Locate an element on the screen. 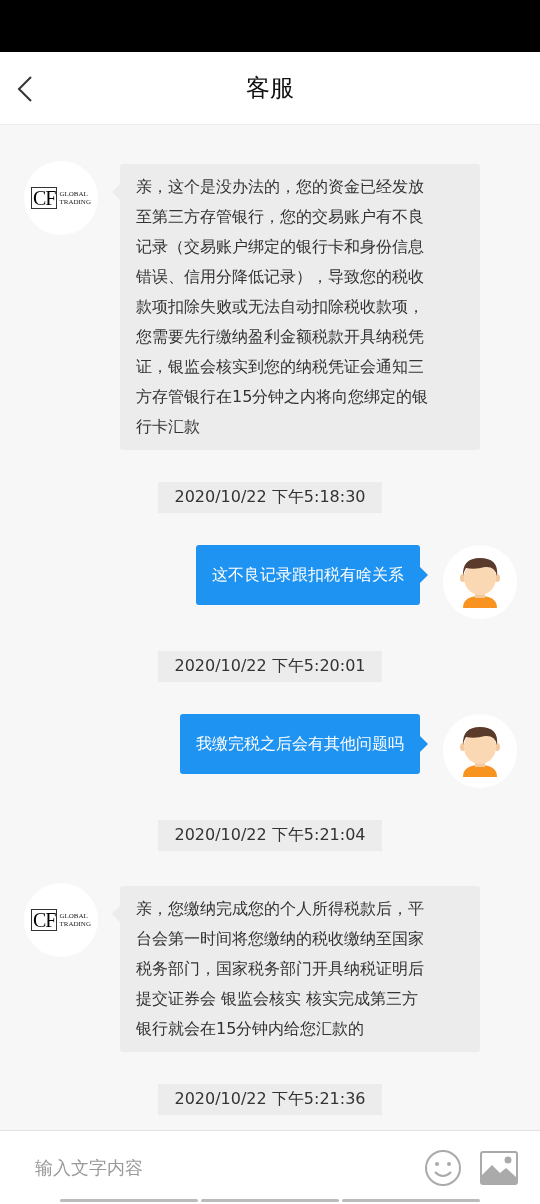 This screenshot has width=540, height=1204. timestamp: 2020/10/22 下午5:21:04 is located at coordinates (270, 835).